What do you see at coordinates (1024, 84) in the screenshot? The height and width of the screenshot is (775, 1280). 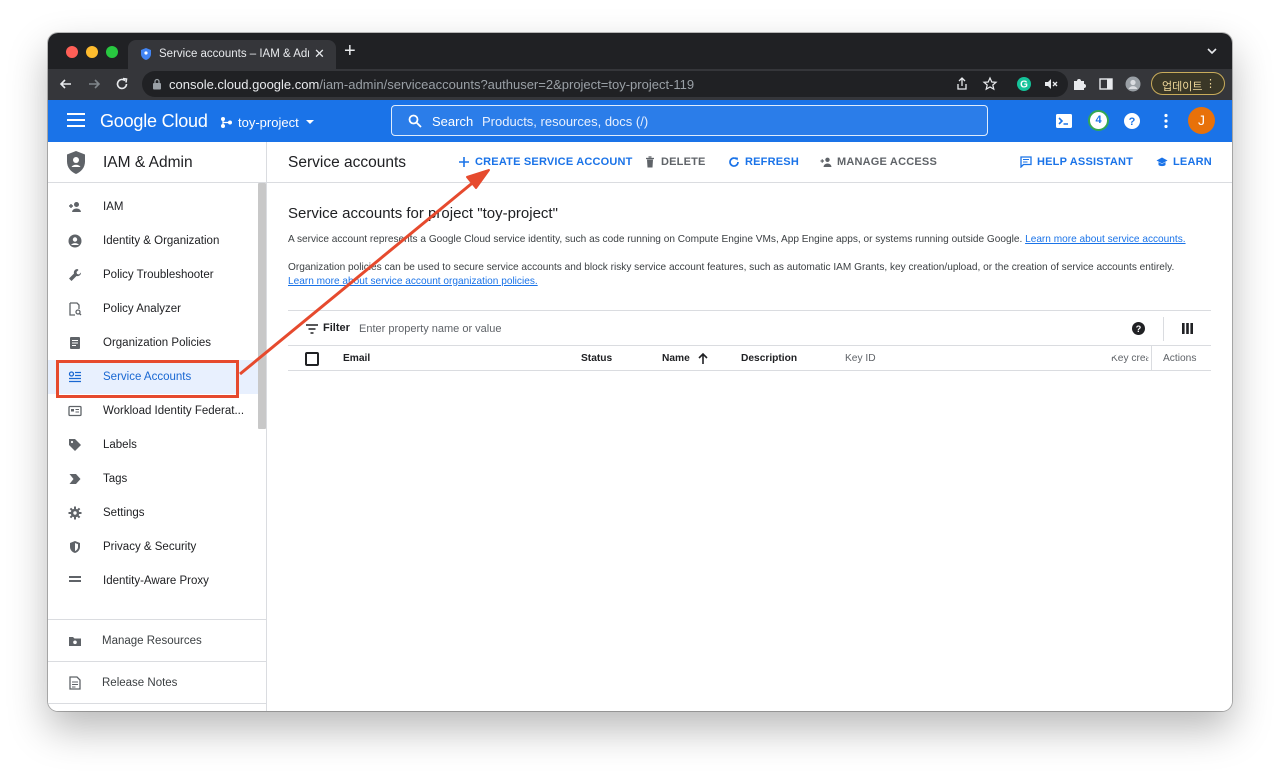 I see `grammarly-icon: G` at bounding box center [1024, 84].